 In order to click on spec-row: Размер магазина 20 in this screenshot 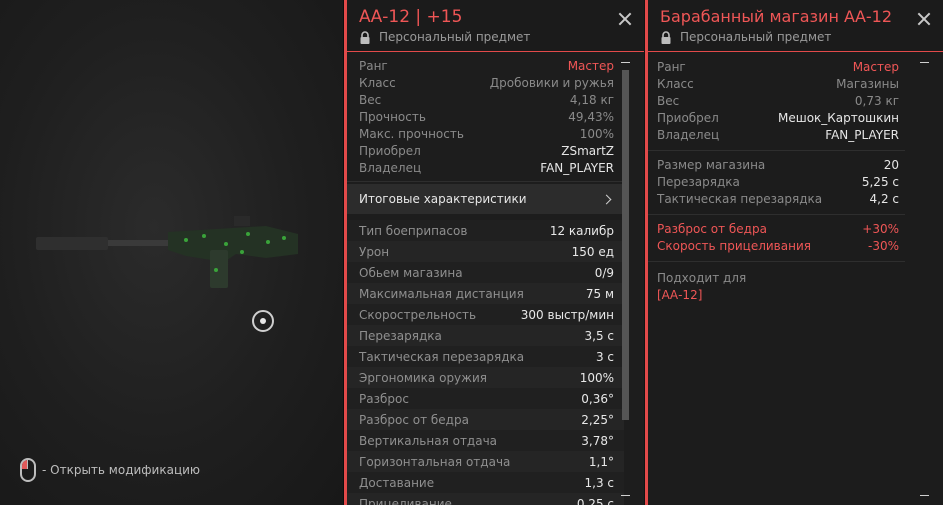, I will do `click(776, 165)`.